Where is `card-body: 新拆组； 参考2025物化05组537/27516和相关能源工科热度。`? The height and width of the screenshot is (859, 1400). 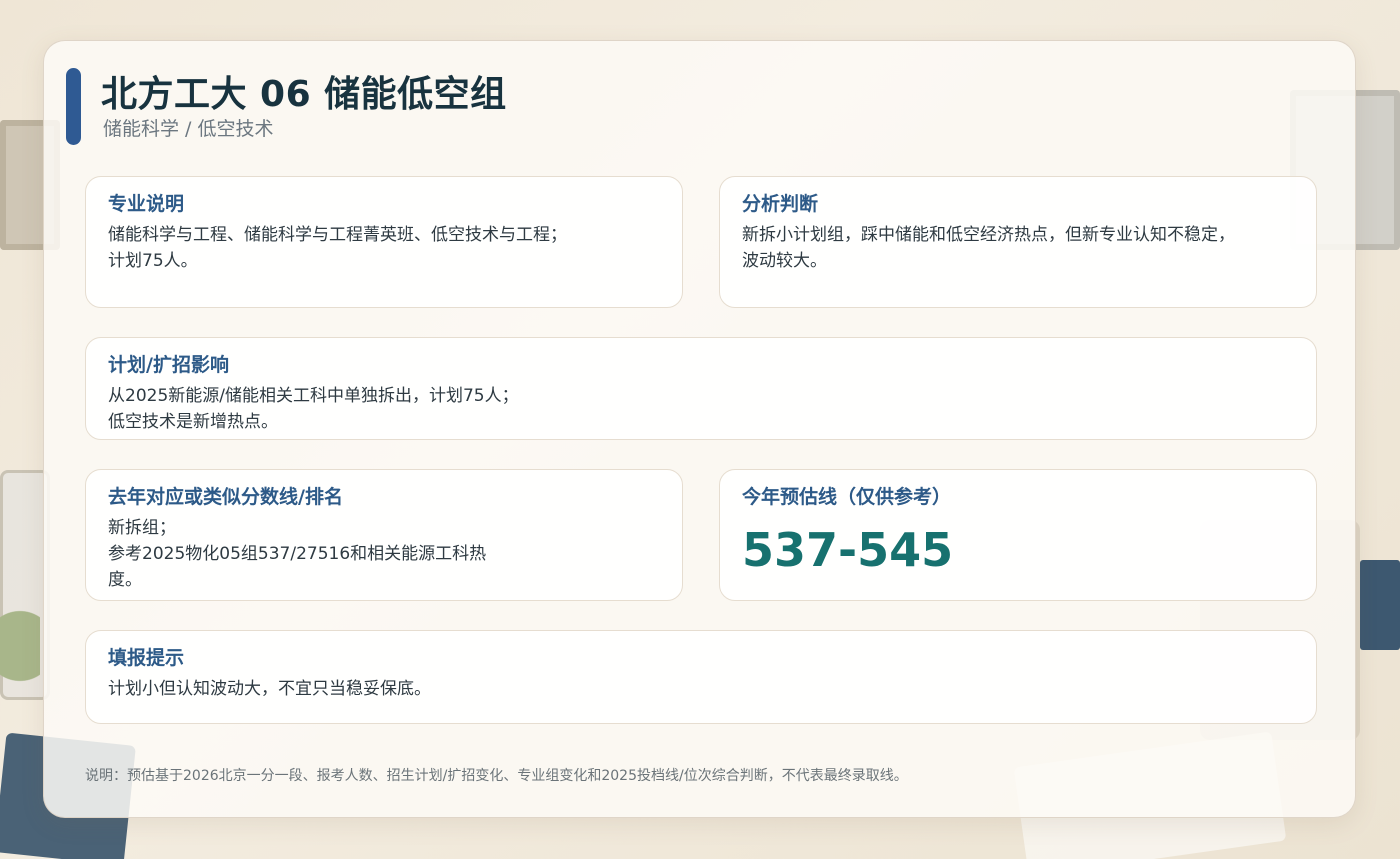
card-body: 新拆组； 参考2025物化05组537/27516和相关能源工科热度。 is located at coordinates (297, 554).